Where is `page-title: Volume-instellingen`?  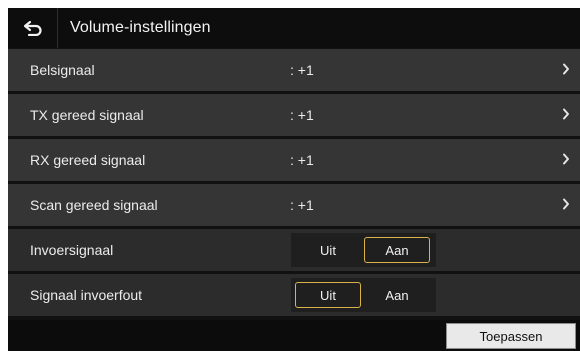 page-title: Volume-instellingen is located at coordinates (140, 27).